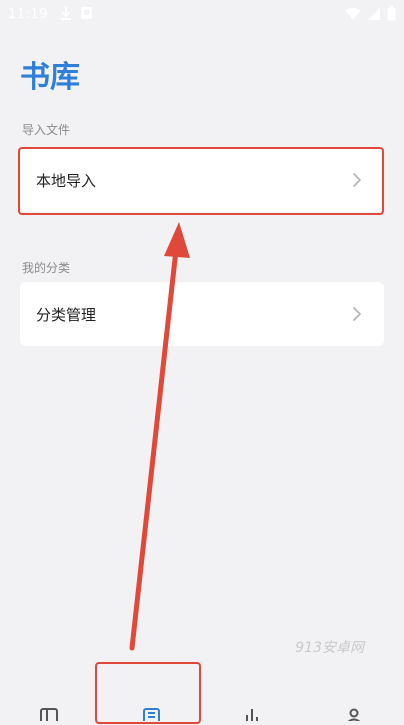 This screenshot has width=404, height=725. Describe the element at coordinates (202, 180) in the screenshot. I see `local-import-item: 本地导入` at that location.